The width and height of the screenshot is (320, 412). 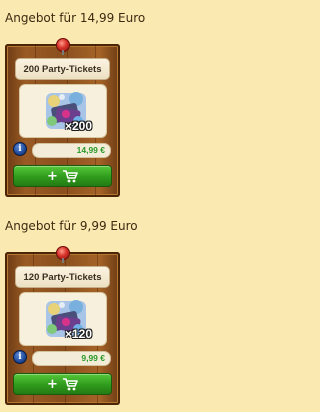 I want to click on offer-title: 200 Party-Tickets, so click(x=62, y=69).